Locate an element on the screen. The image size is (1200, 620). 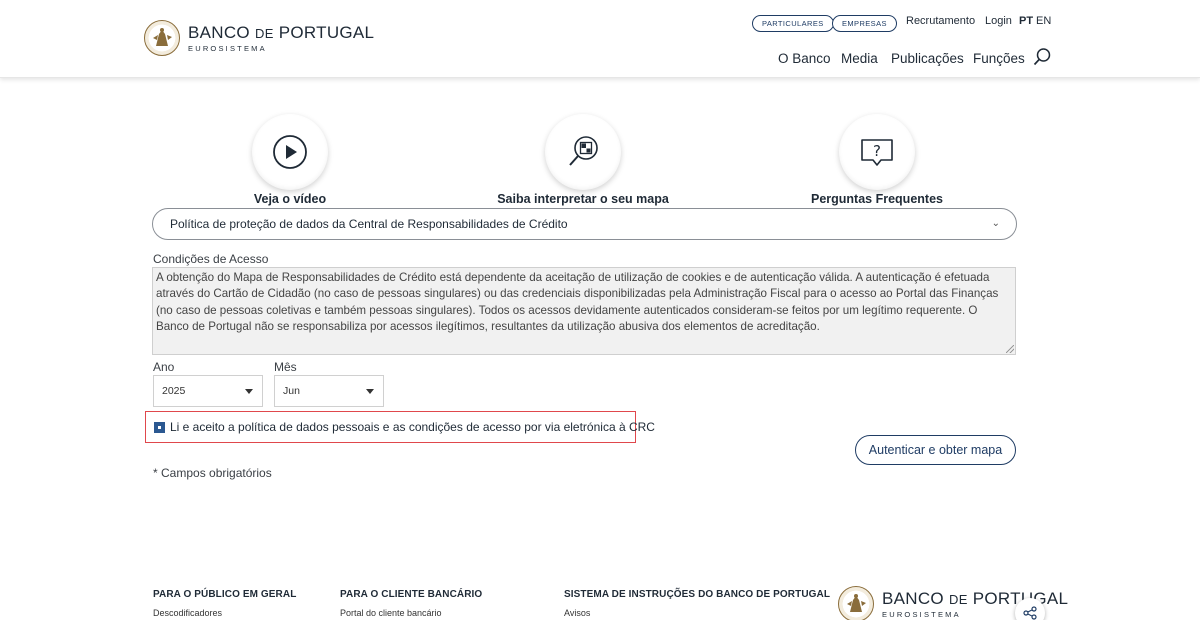
faq-circle: ? is located at coordinates (877, 152).